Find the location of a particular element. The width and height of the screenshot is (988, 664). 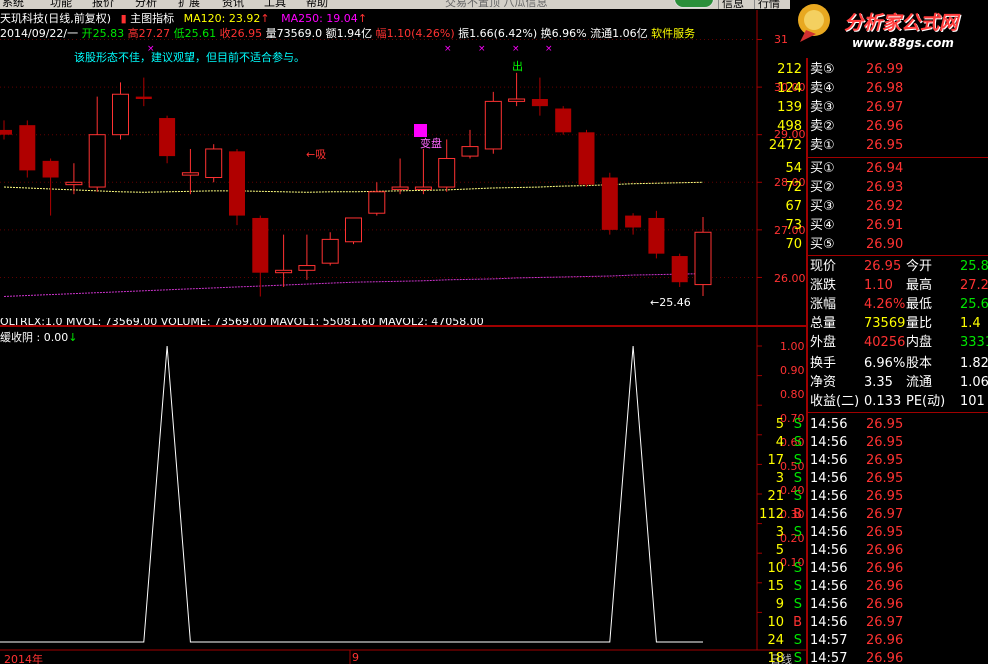

stat-value: 6.96% is located at coordinates (885, 363).